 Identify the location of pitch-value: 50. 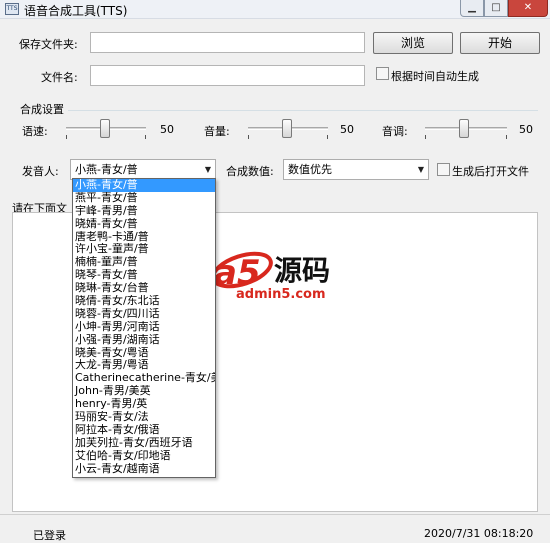
(526, 129).